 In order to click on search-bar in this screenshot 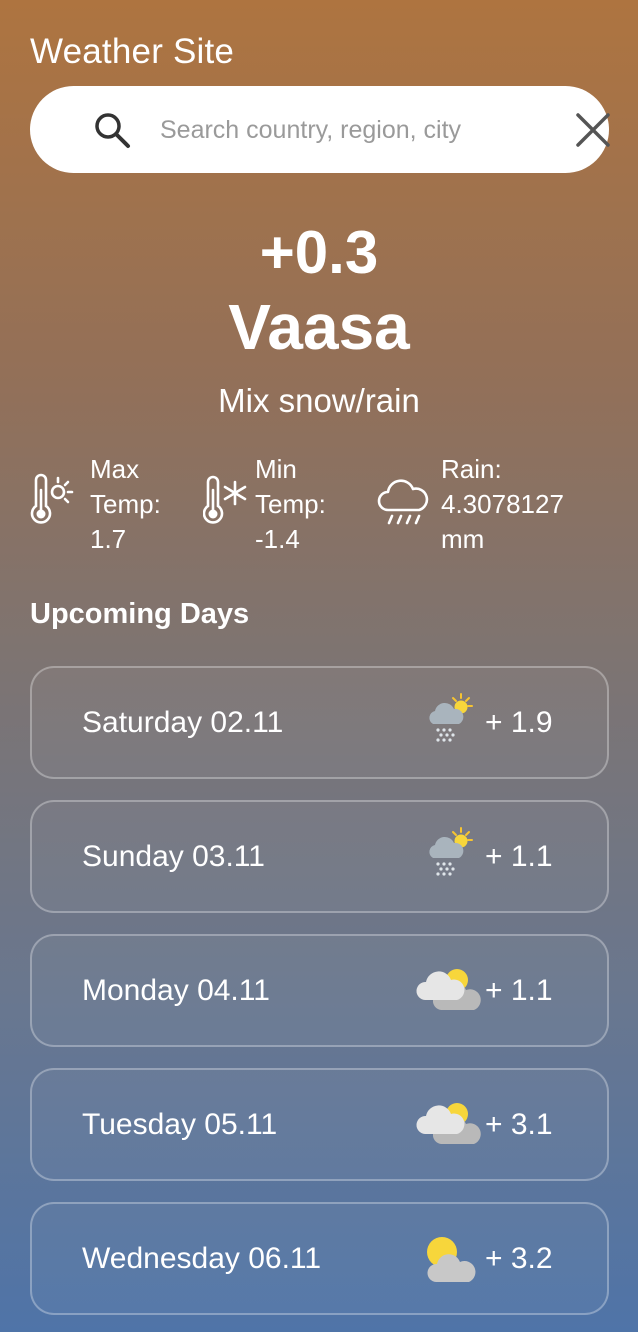, I will do `click(320, 129)`.